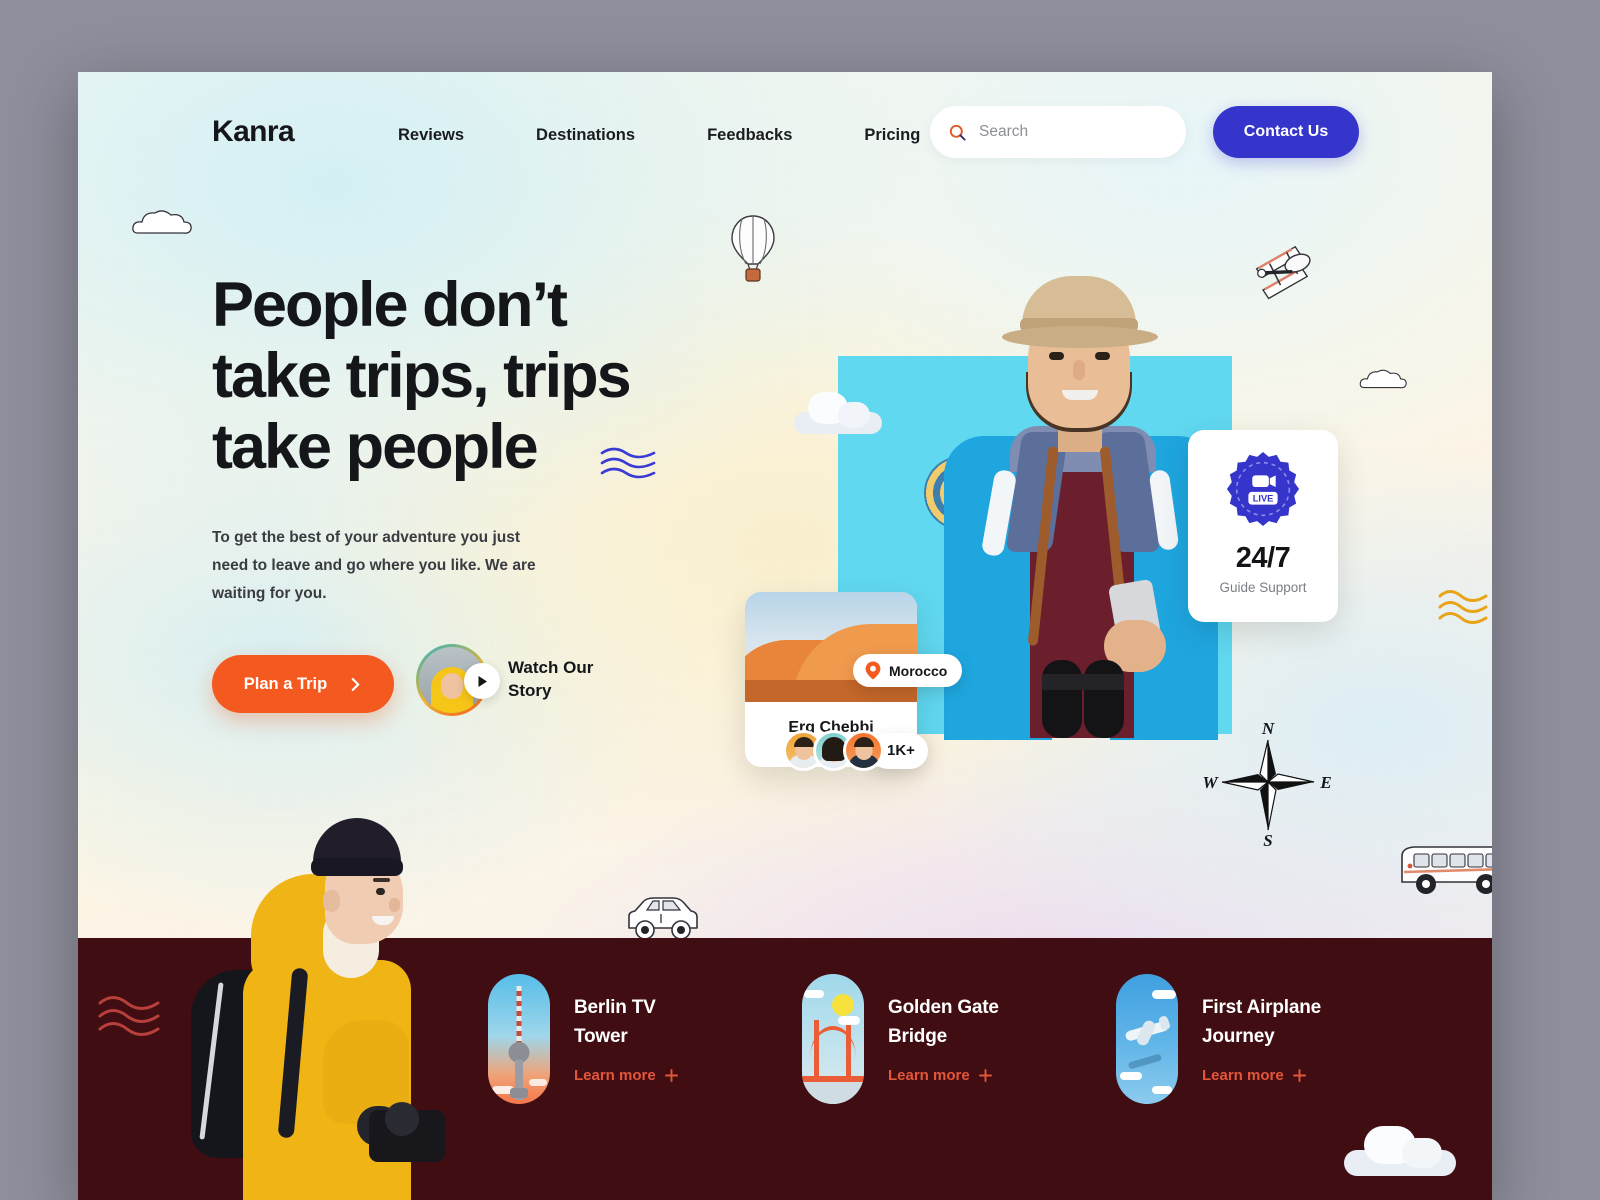 The image size is (1600, 1200). I want to click on destination-card: First Airplane Journey Learn more, so click(1220, 1039).